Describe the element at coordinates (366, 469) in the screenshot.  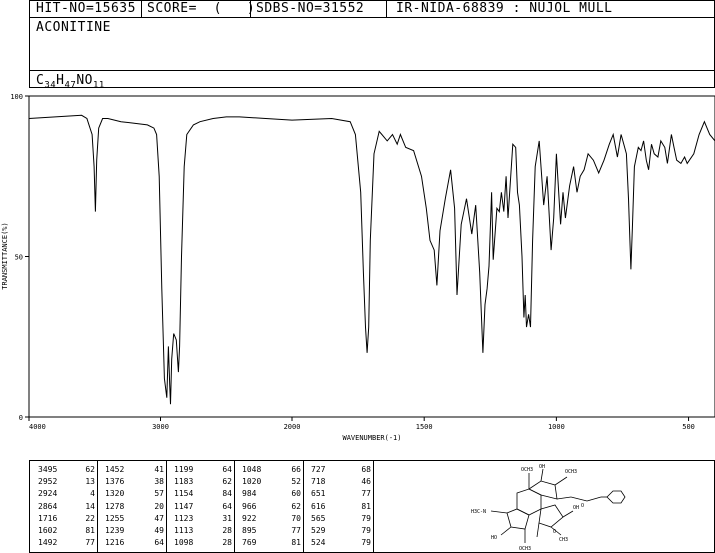
I see `peak-transmittance: 68` at that location.